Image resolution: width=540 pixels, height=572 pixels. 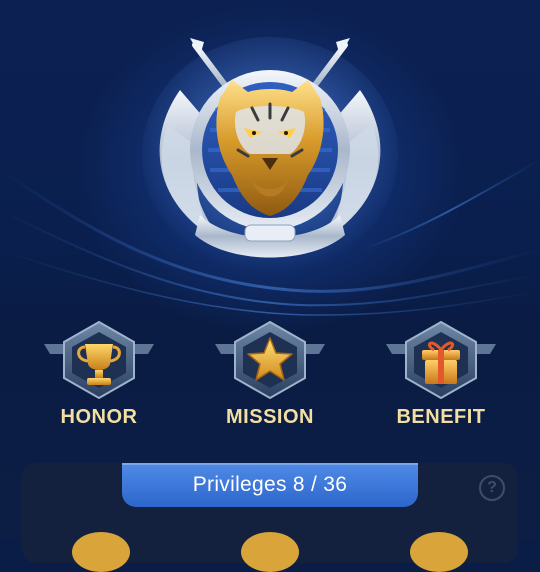 I want to click on honor-label: HONOR, so click(x=99, y=417).